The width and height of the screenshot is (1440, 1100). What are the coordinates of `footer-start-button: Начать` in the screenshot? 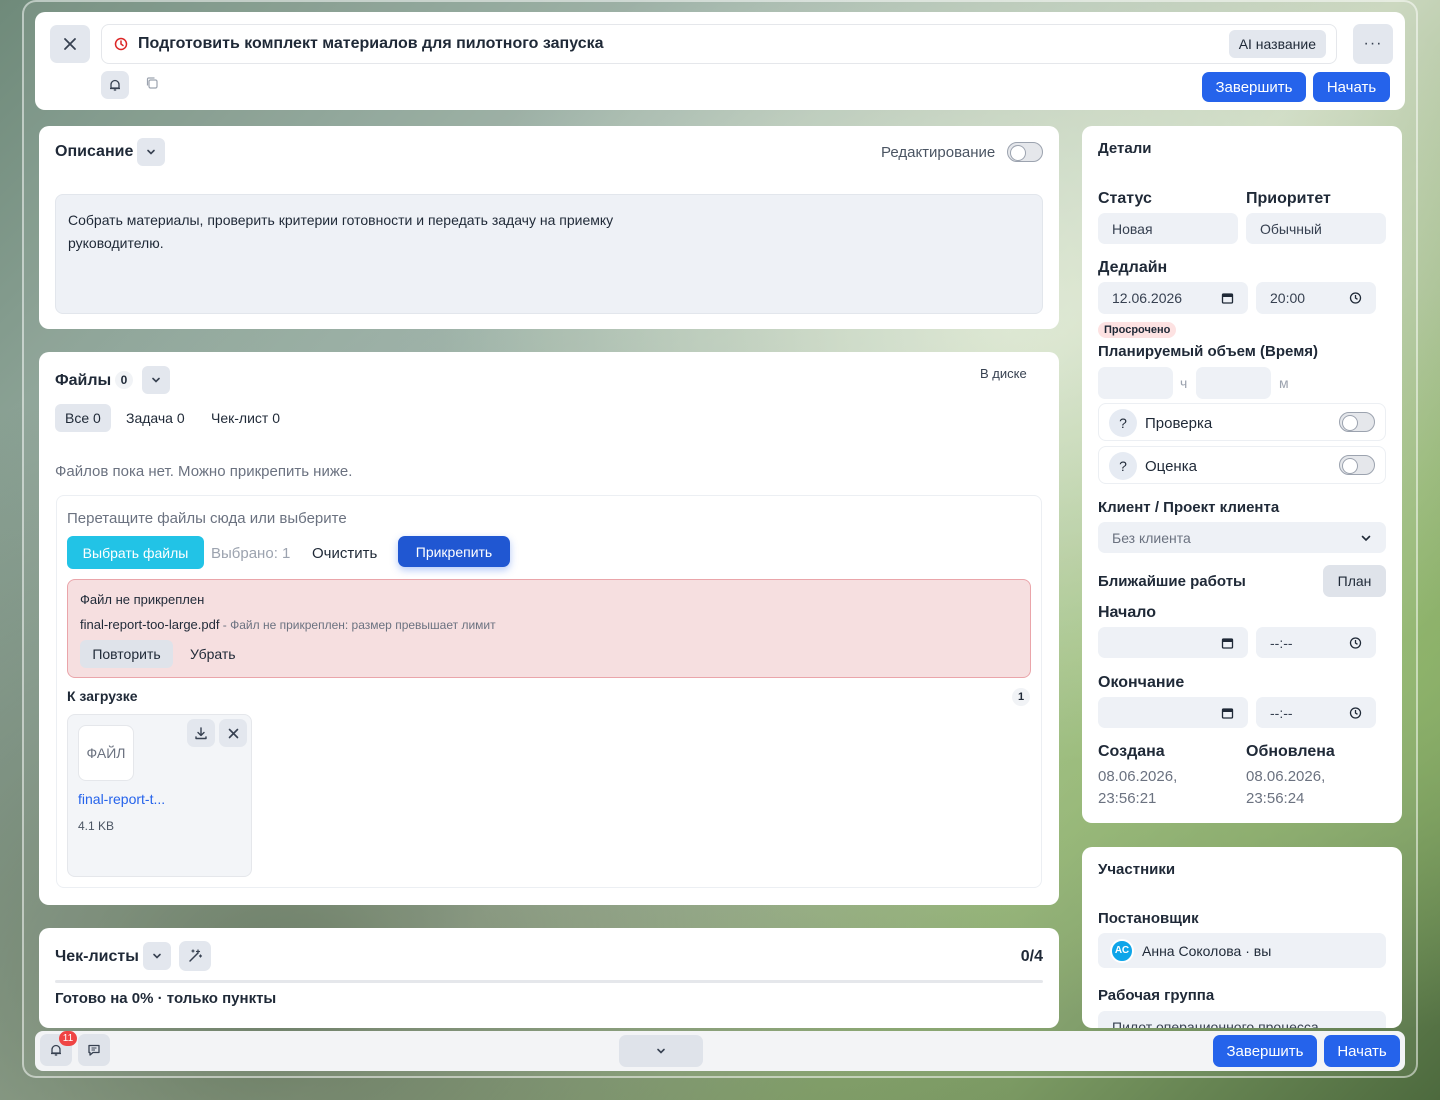 It's located at (1362, 1051).